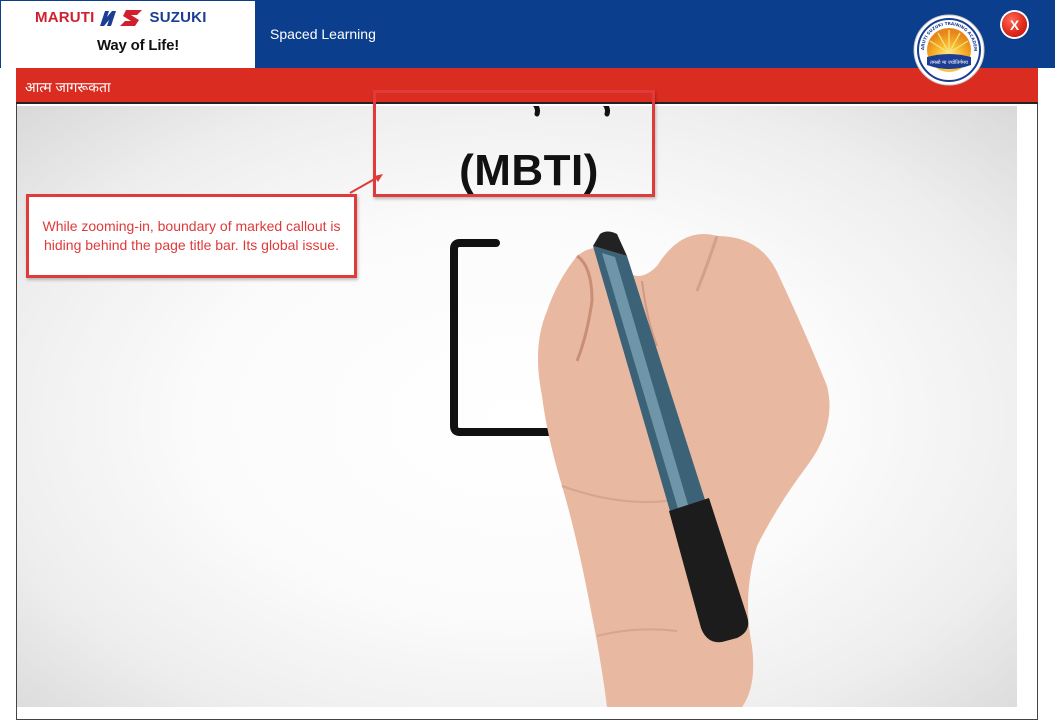 This screenshot has width=1055, height=728. Describe the element at coordinates (949, 62) in the screenshot. I see `academy-logo-motto: तमसो मा ज्योतिर्गमय` at that location.